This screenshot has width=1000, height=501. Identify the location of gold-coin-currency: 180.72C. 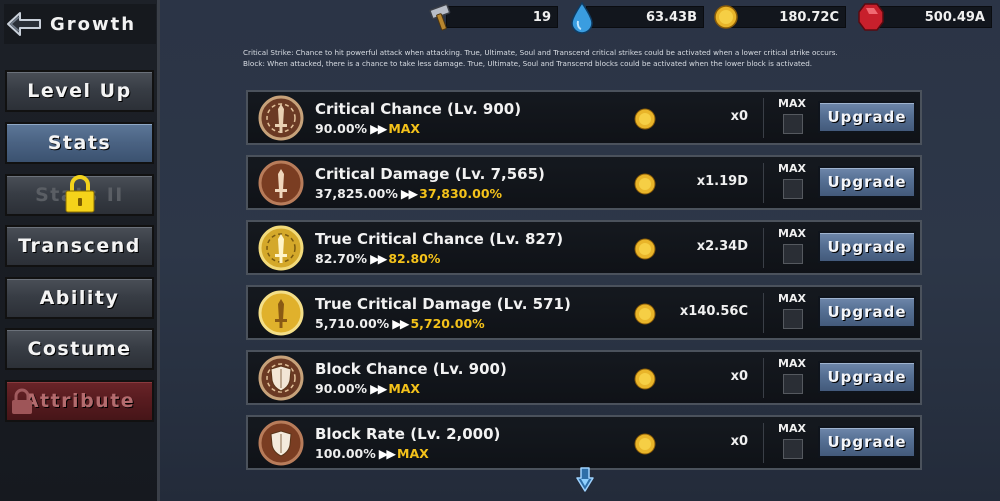
(787, 17).